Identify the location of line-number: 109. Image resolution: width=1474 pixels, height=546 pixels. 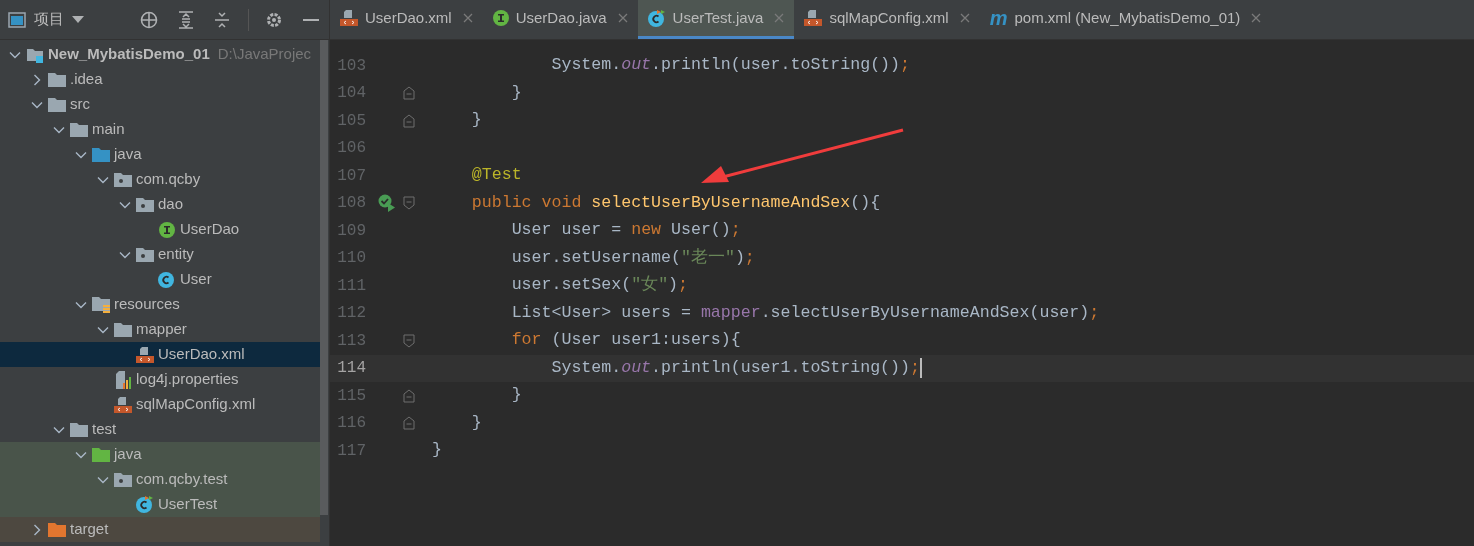
(351, 231).